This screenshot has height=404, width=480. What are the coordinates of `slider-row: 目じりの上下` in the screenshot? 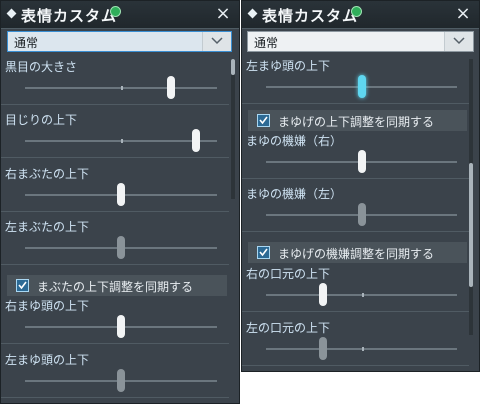 It's located at (115, 134).